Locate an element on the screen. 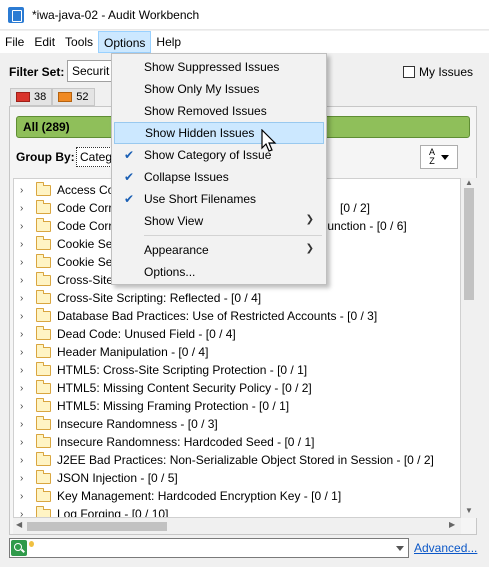  filter-set-label: Filter Set: is located at coordinates (37, 72).